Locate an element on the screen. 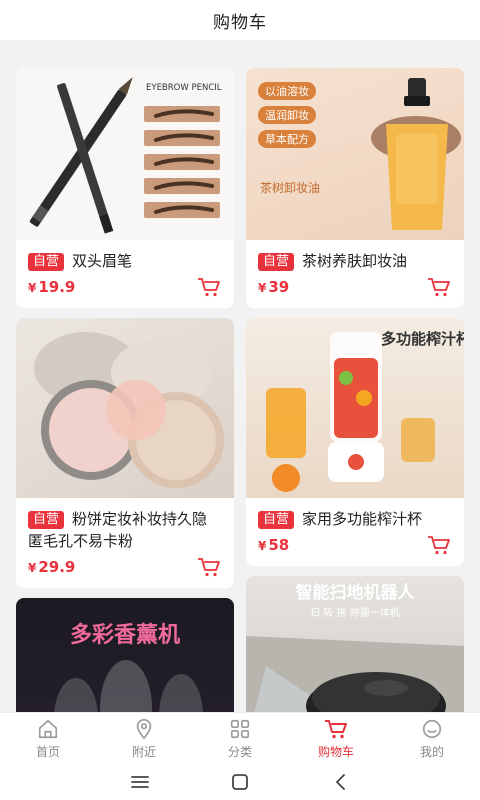 This screenshot has width=480, height=800. product-card-aroma-diffuser: 多彩香薰机 is located at coordinates (125, 655).